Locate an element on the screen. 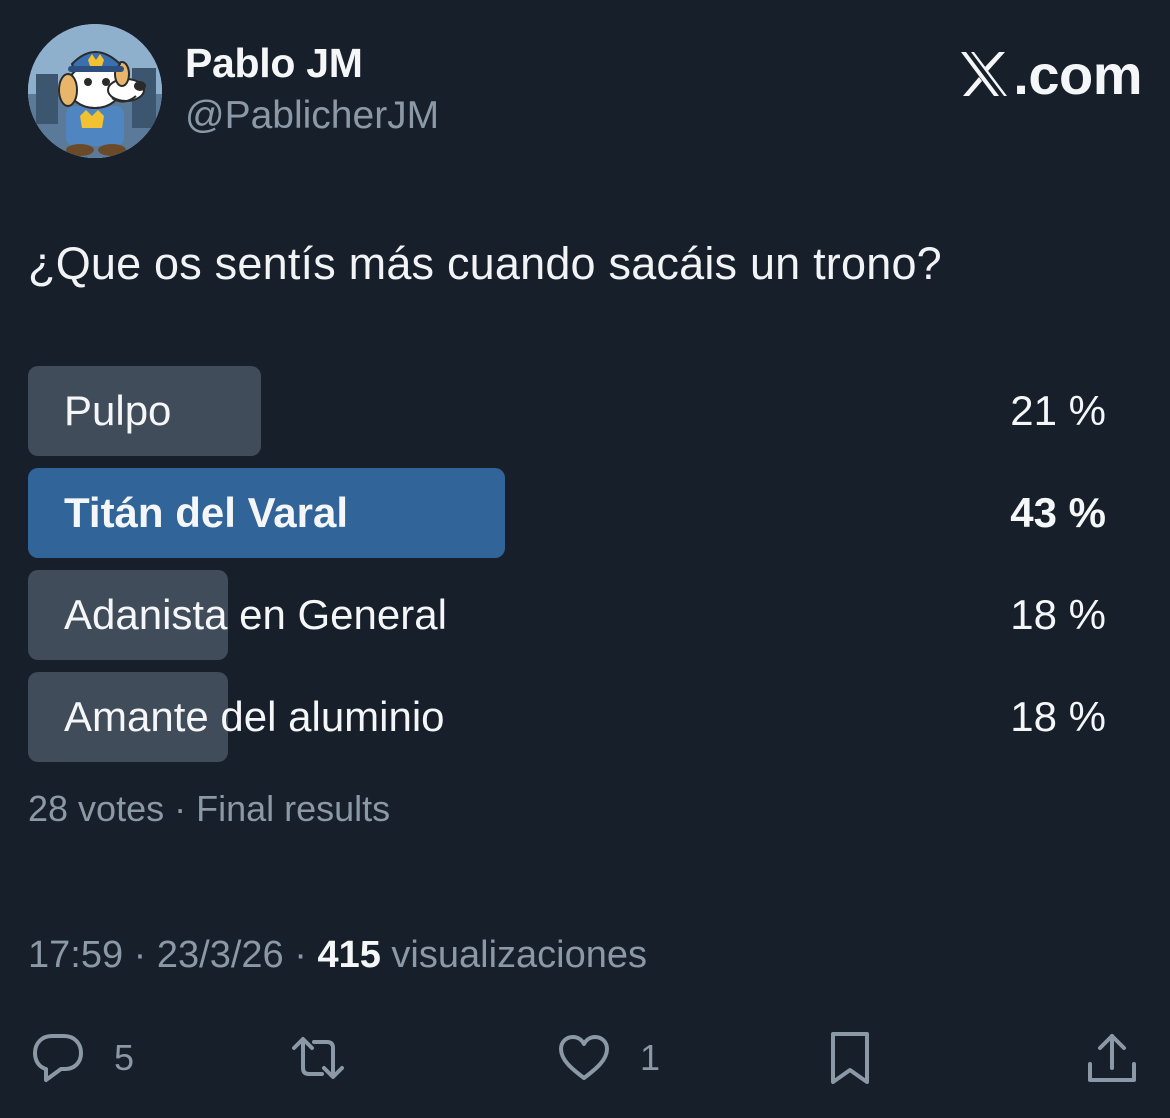  poll-option-label: Adanista en General is located at coordinates (255, 614).